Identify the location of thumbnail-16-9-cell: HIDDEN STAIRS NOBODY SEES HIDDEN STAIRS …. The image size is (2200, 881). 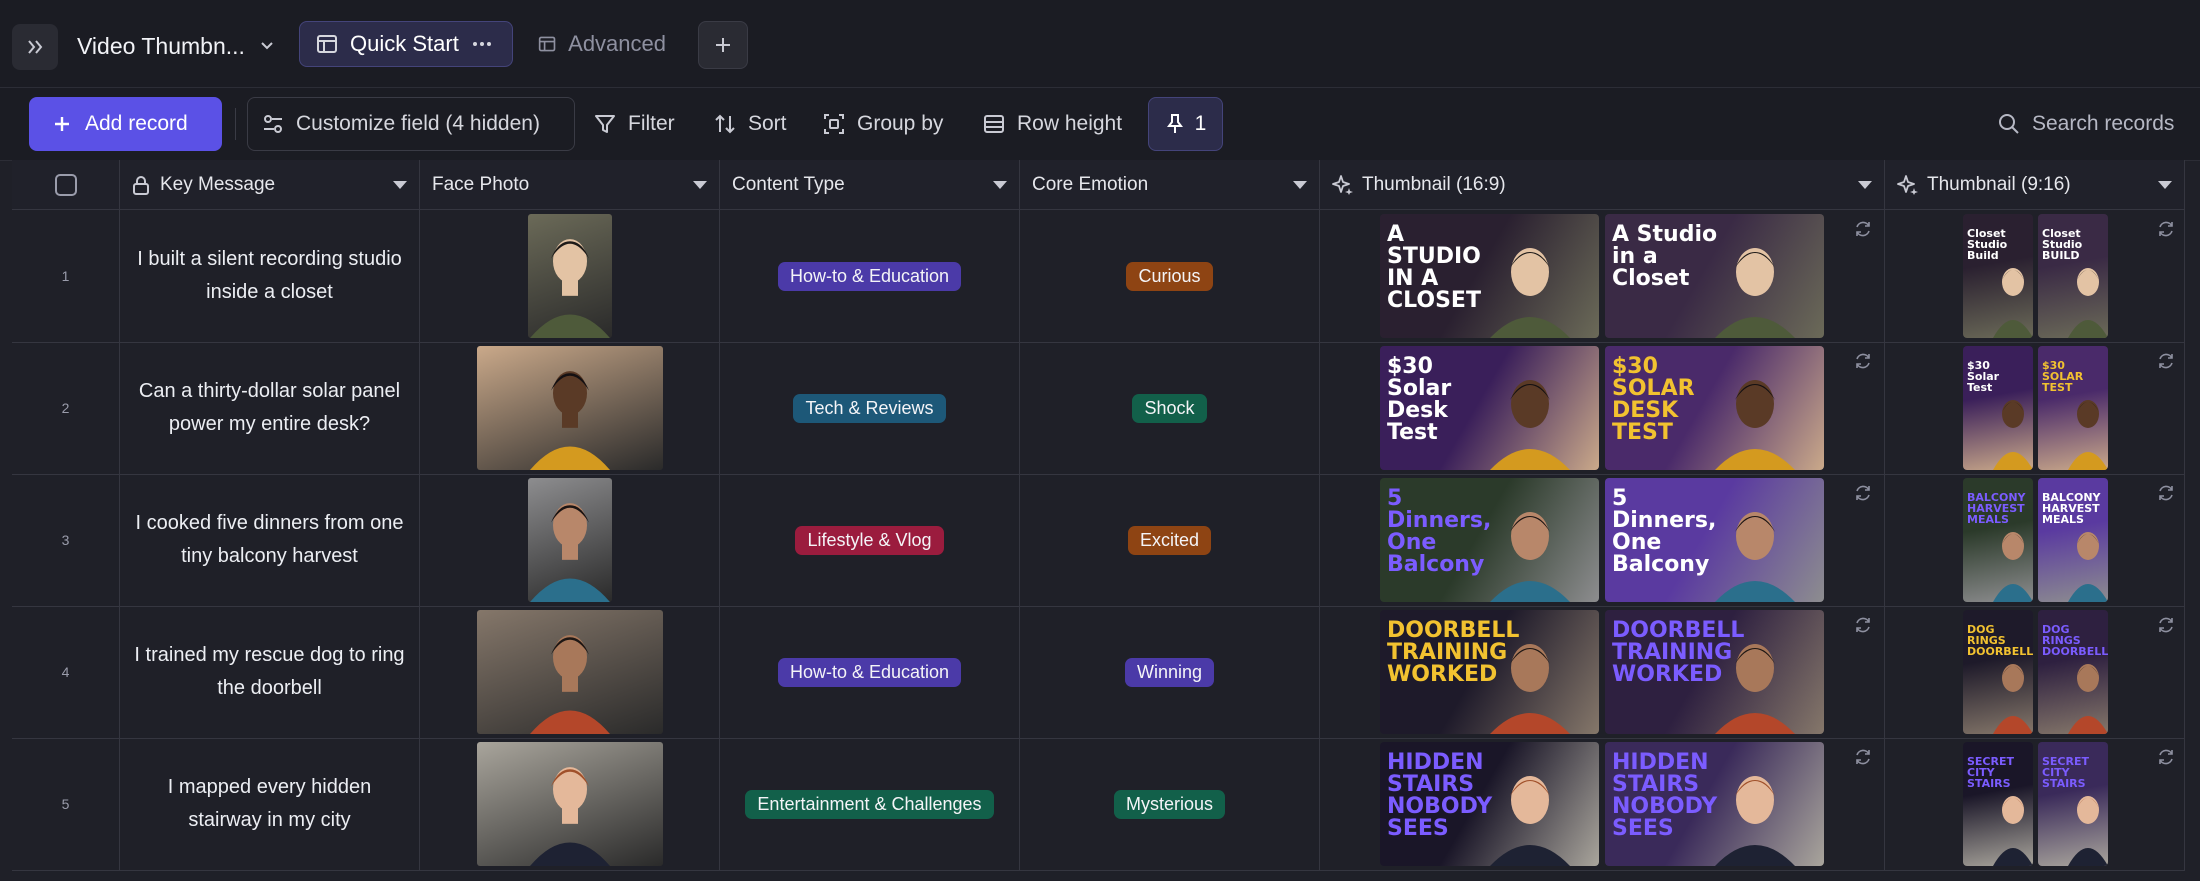
(1602, 804).